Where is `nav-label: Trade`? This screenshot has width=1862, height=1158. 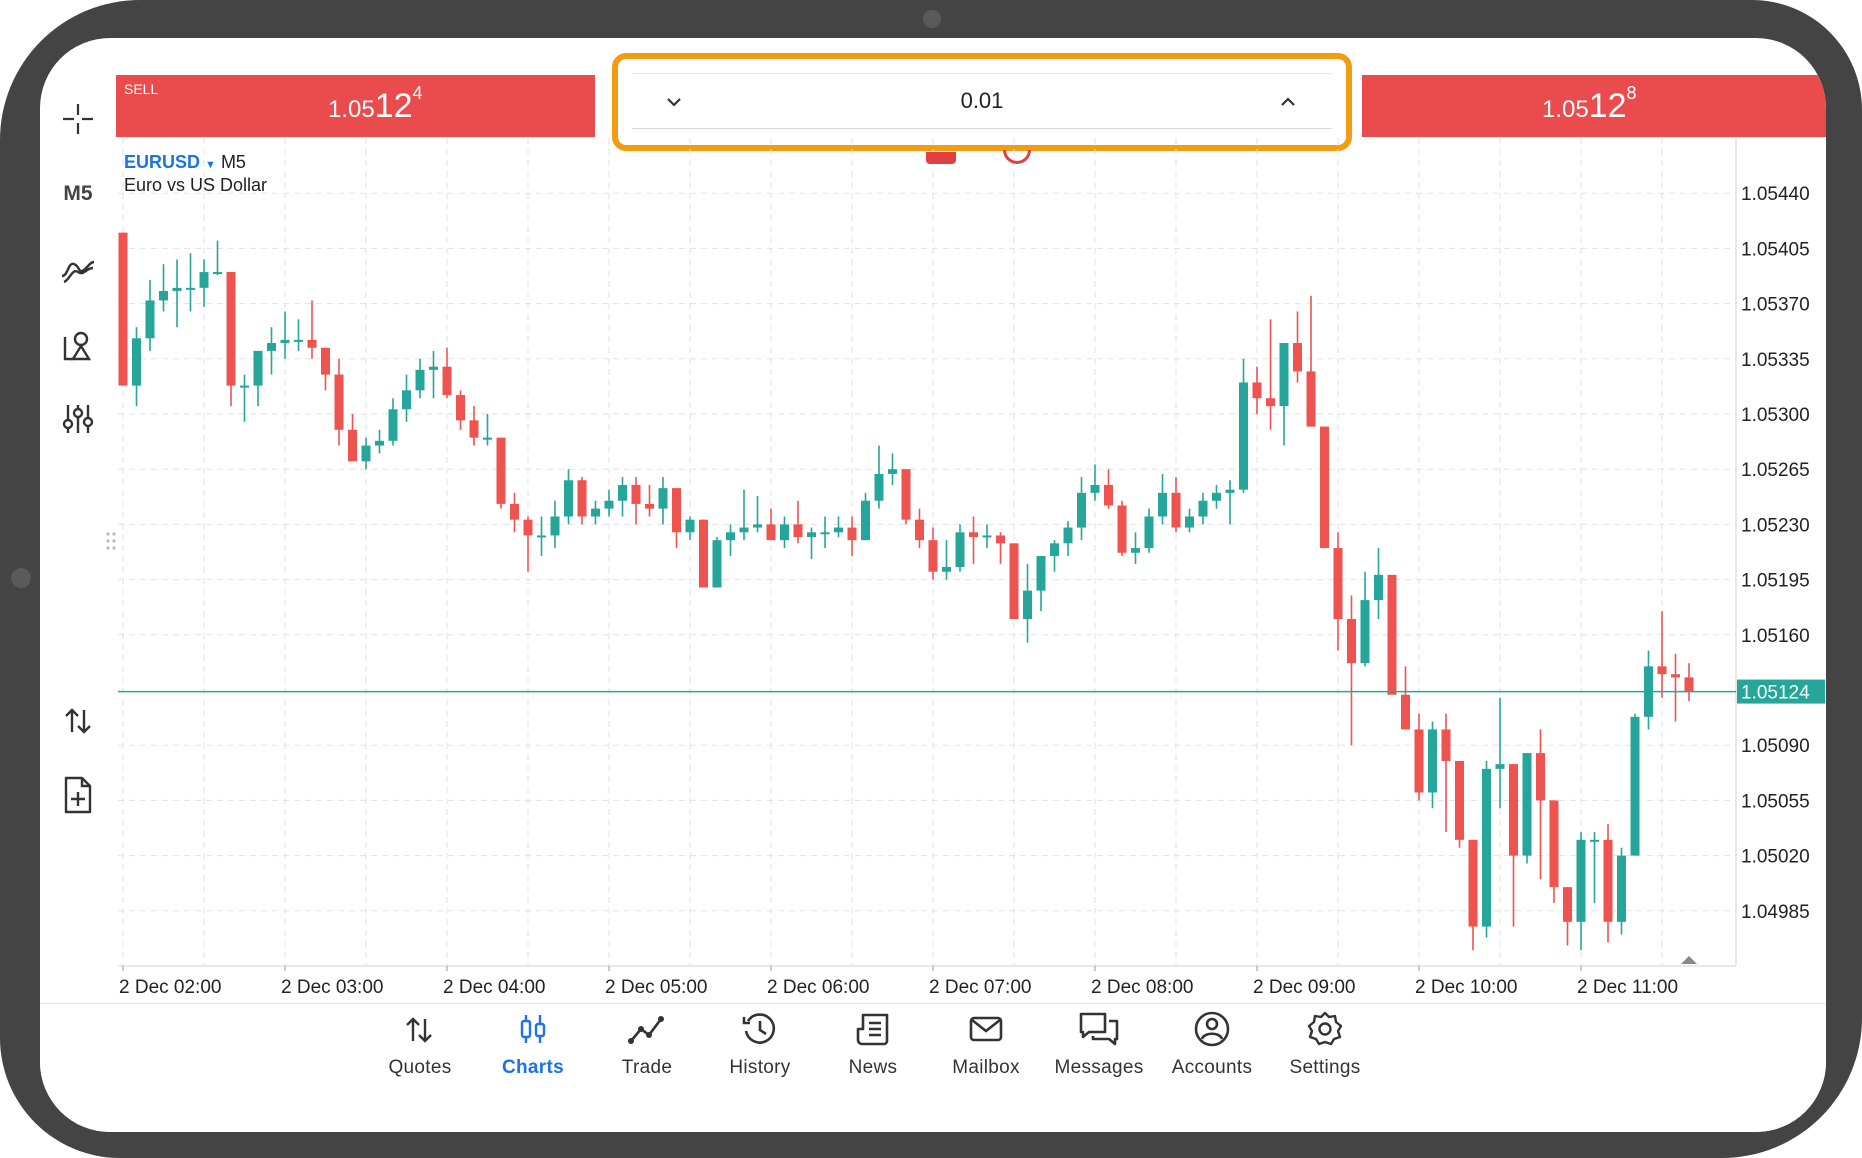
nav-label: Trade is located at coordinates (647, 1067).